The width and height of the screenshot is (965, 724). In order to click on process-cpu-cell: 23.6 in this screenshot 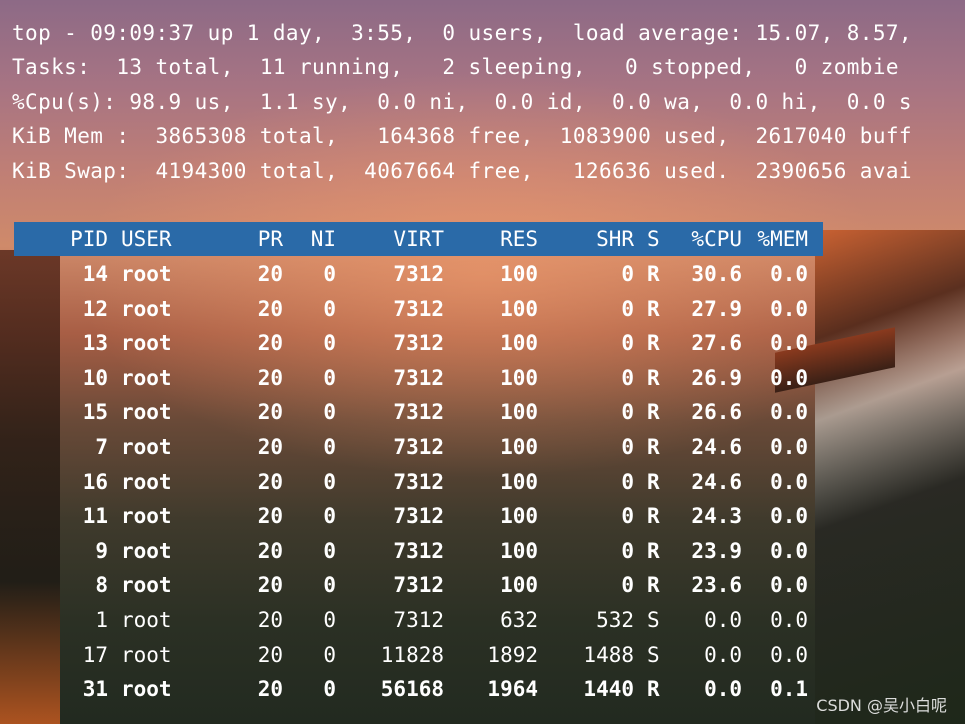, I will do `click(716, 585)`.